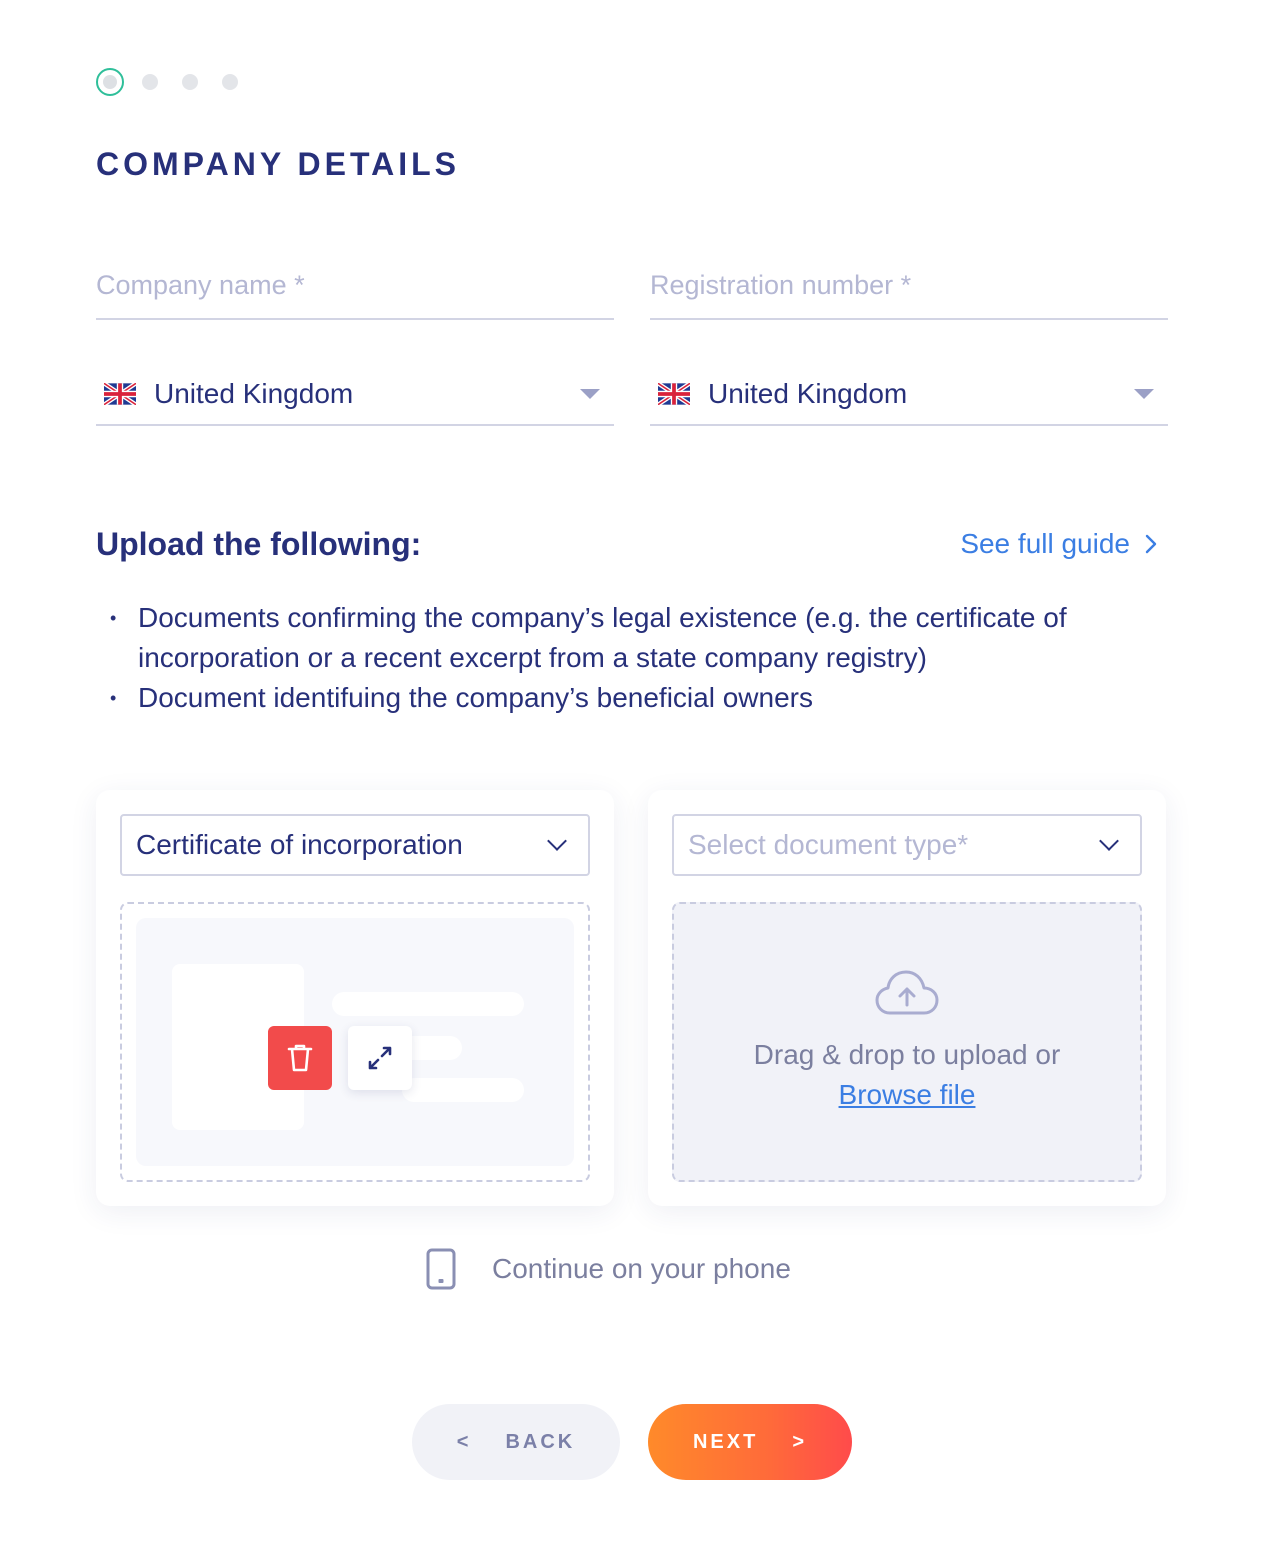  Describe the element at coordinates (907, 992) in the screenshot. I see `cloud-upload-icon` at that location.